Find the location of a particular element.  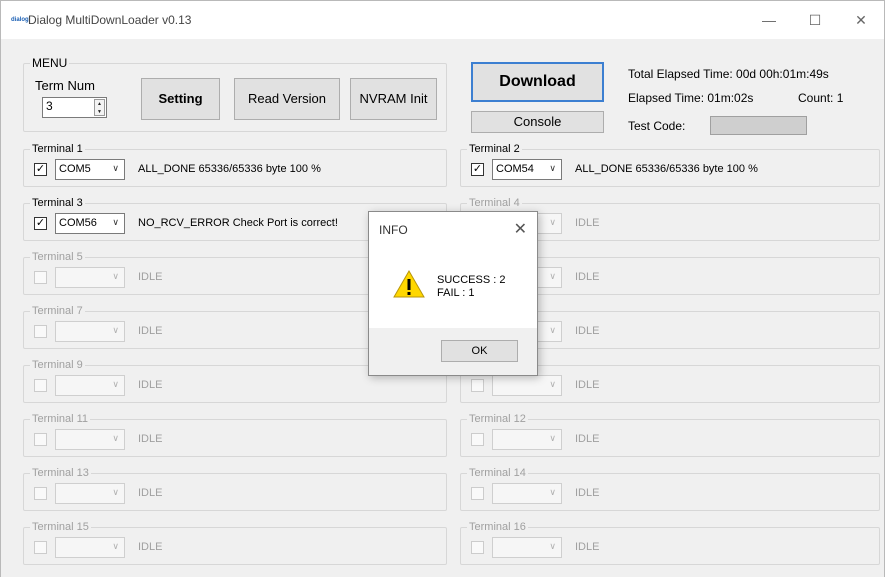

terminal-port-select: COM5 ∨ is located at coordinates (90, 169).